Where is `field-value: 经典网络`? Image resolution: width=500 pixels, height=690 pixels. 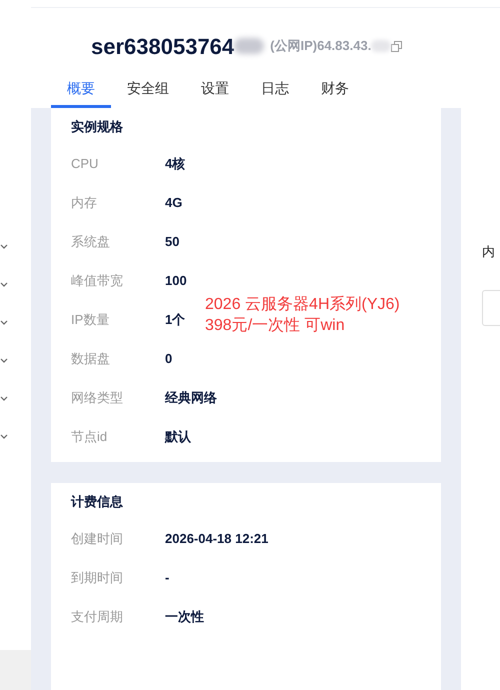
field-value: 经典网络 is located at coordinates (191, 397).